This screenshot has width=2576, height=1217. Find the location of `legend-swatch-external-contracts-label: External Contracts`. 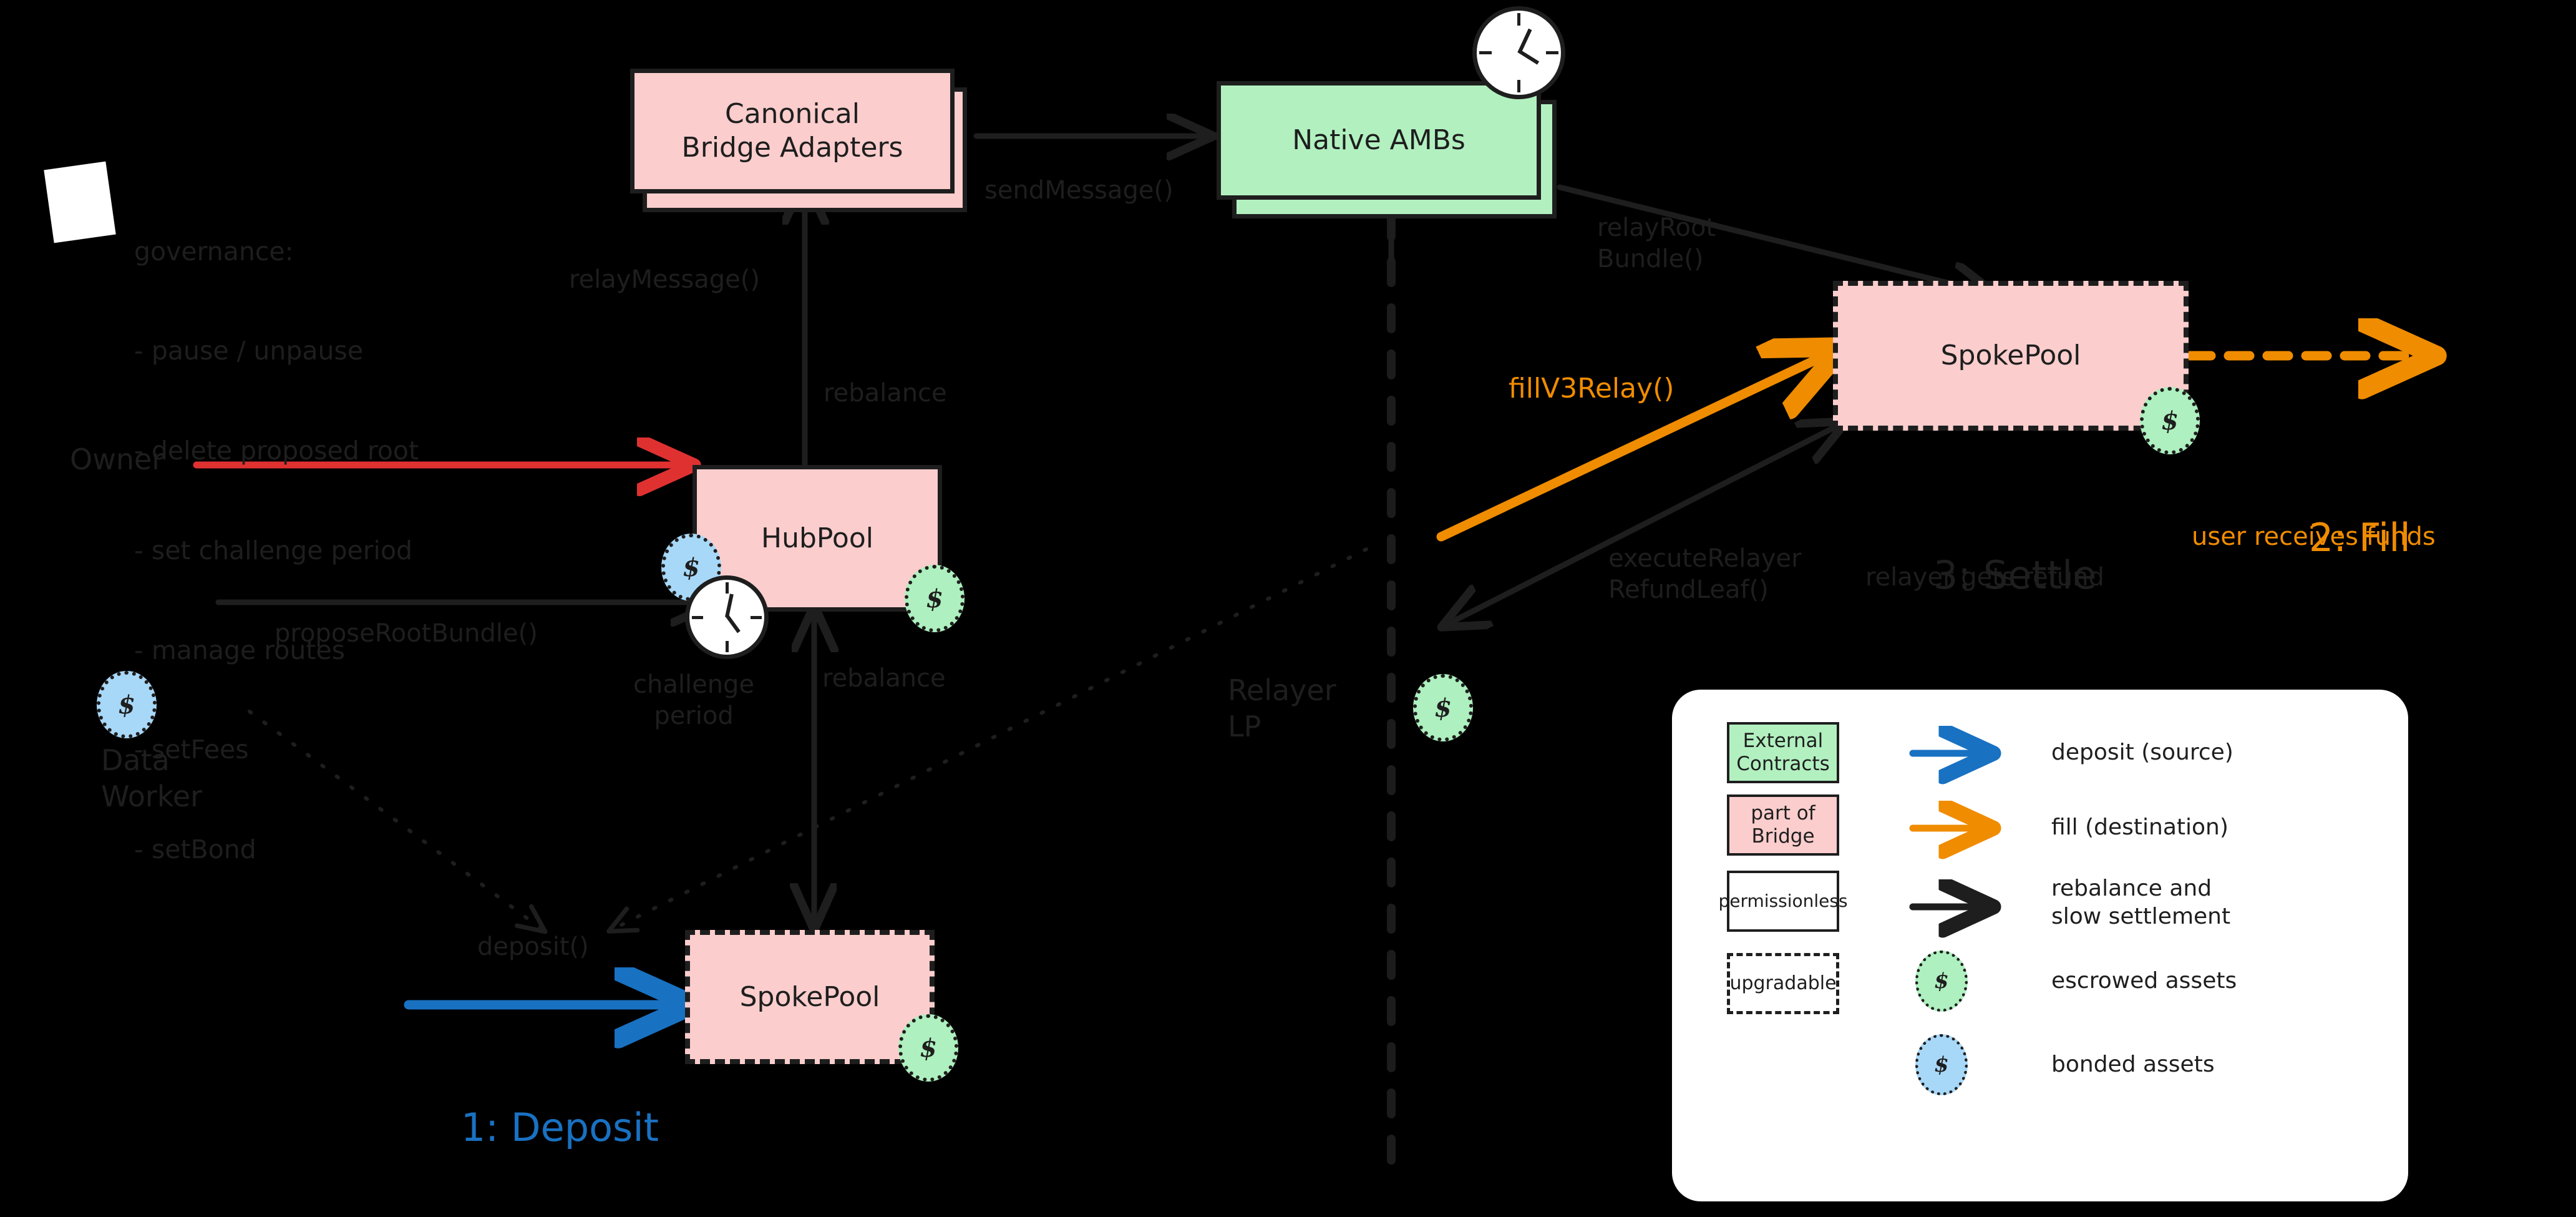

legend-swatch-external-contracts-label: External Contracts is located at coordinates (1783, 752).